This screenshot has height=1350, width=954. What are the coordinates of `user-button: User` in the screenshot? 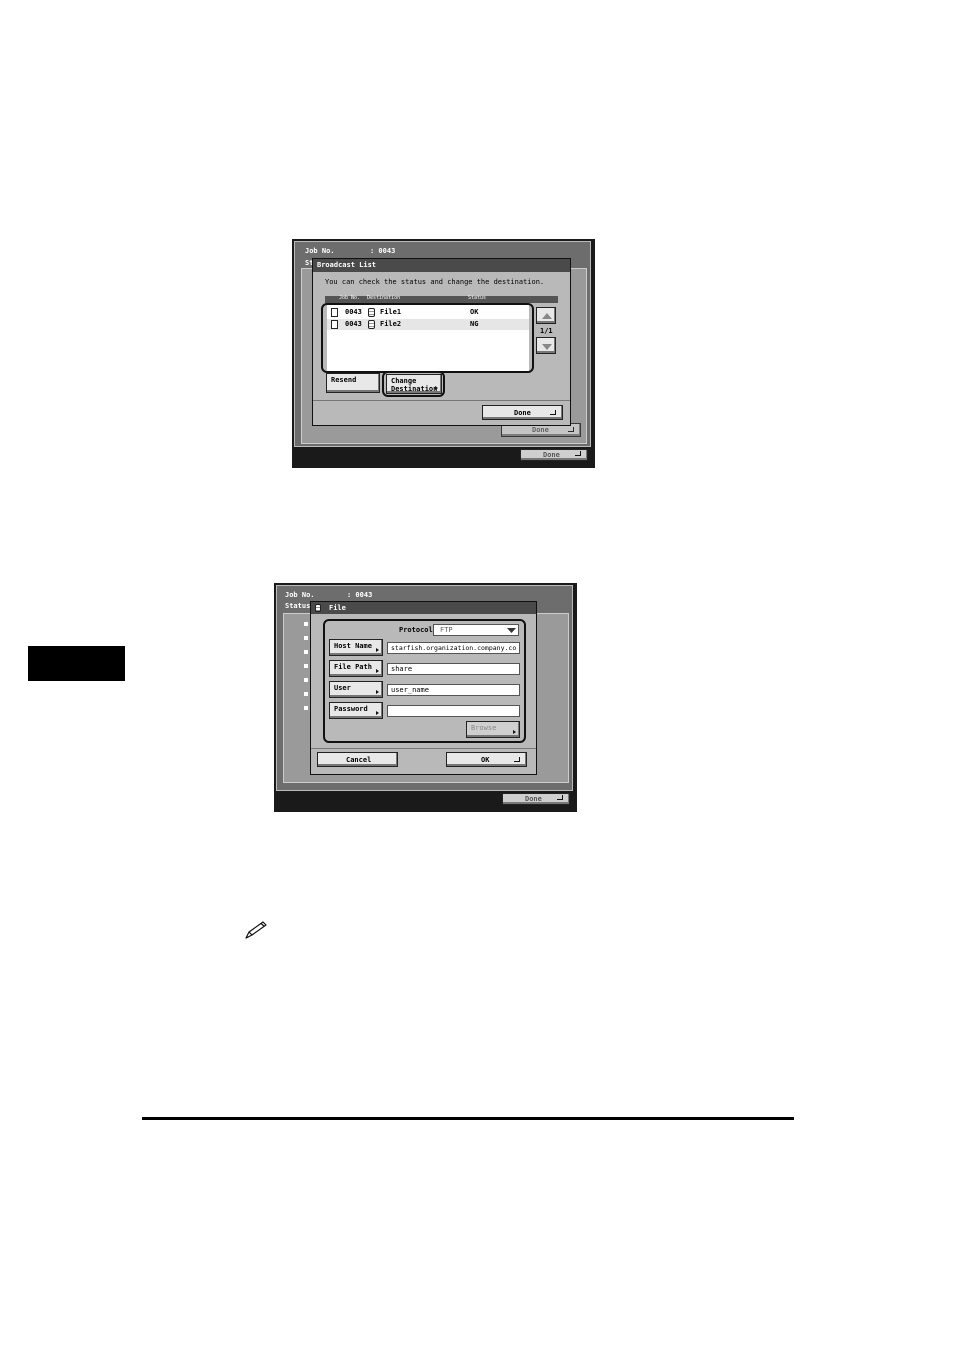 It's located at (356, 689).